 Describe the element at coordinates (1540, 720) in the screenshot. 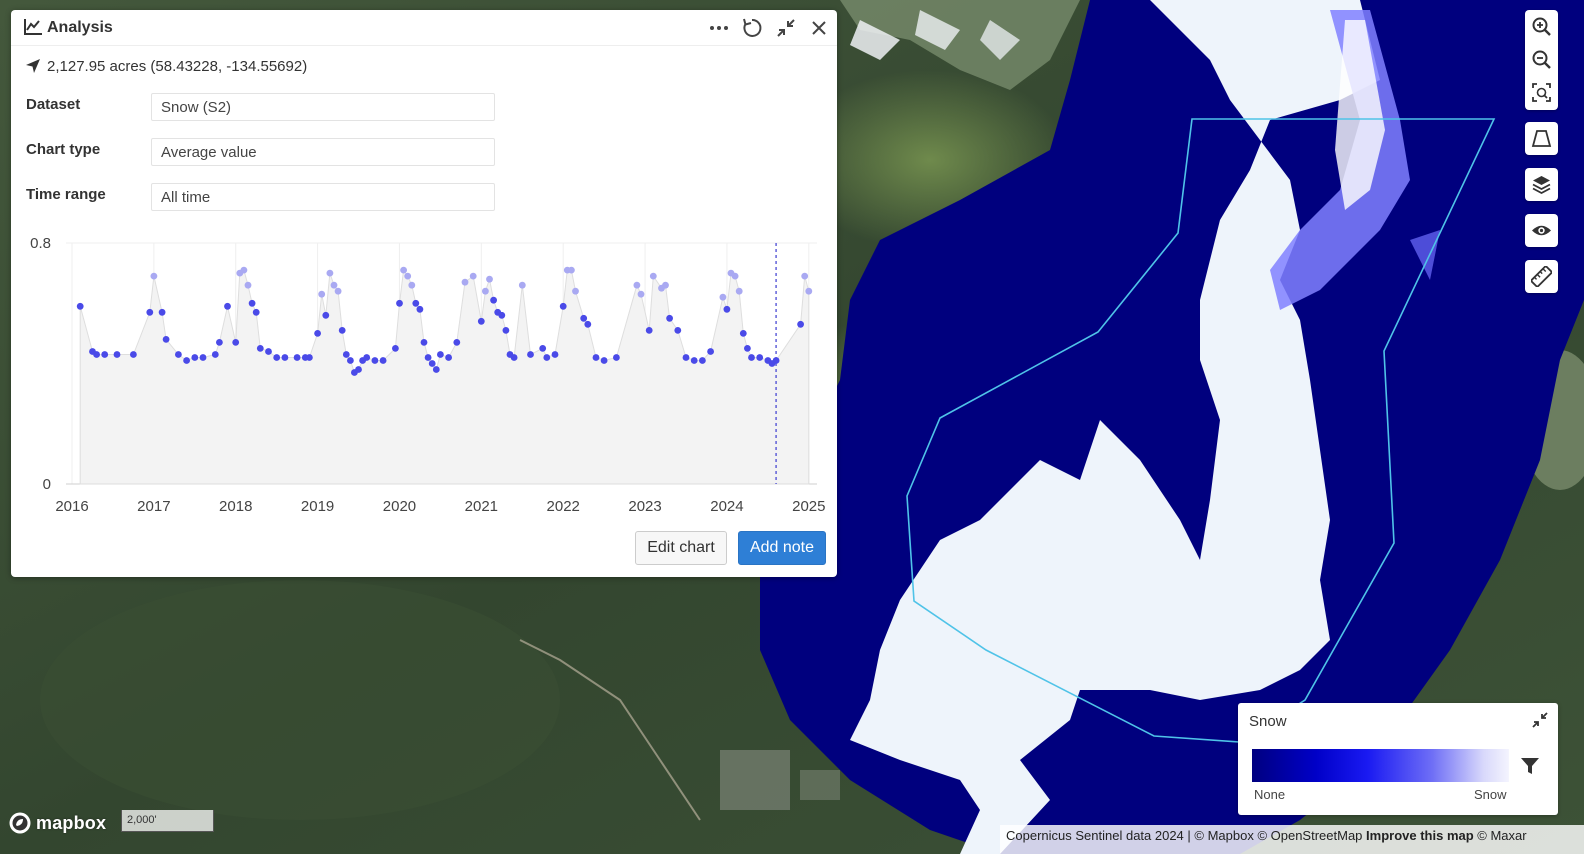

I see `collapse-legend-icon` at that location.